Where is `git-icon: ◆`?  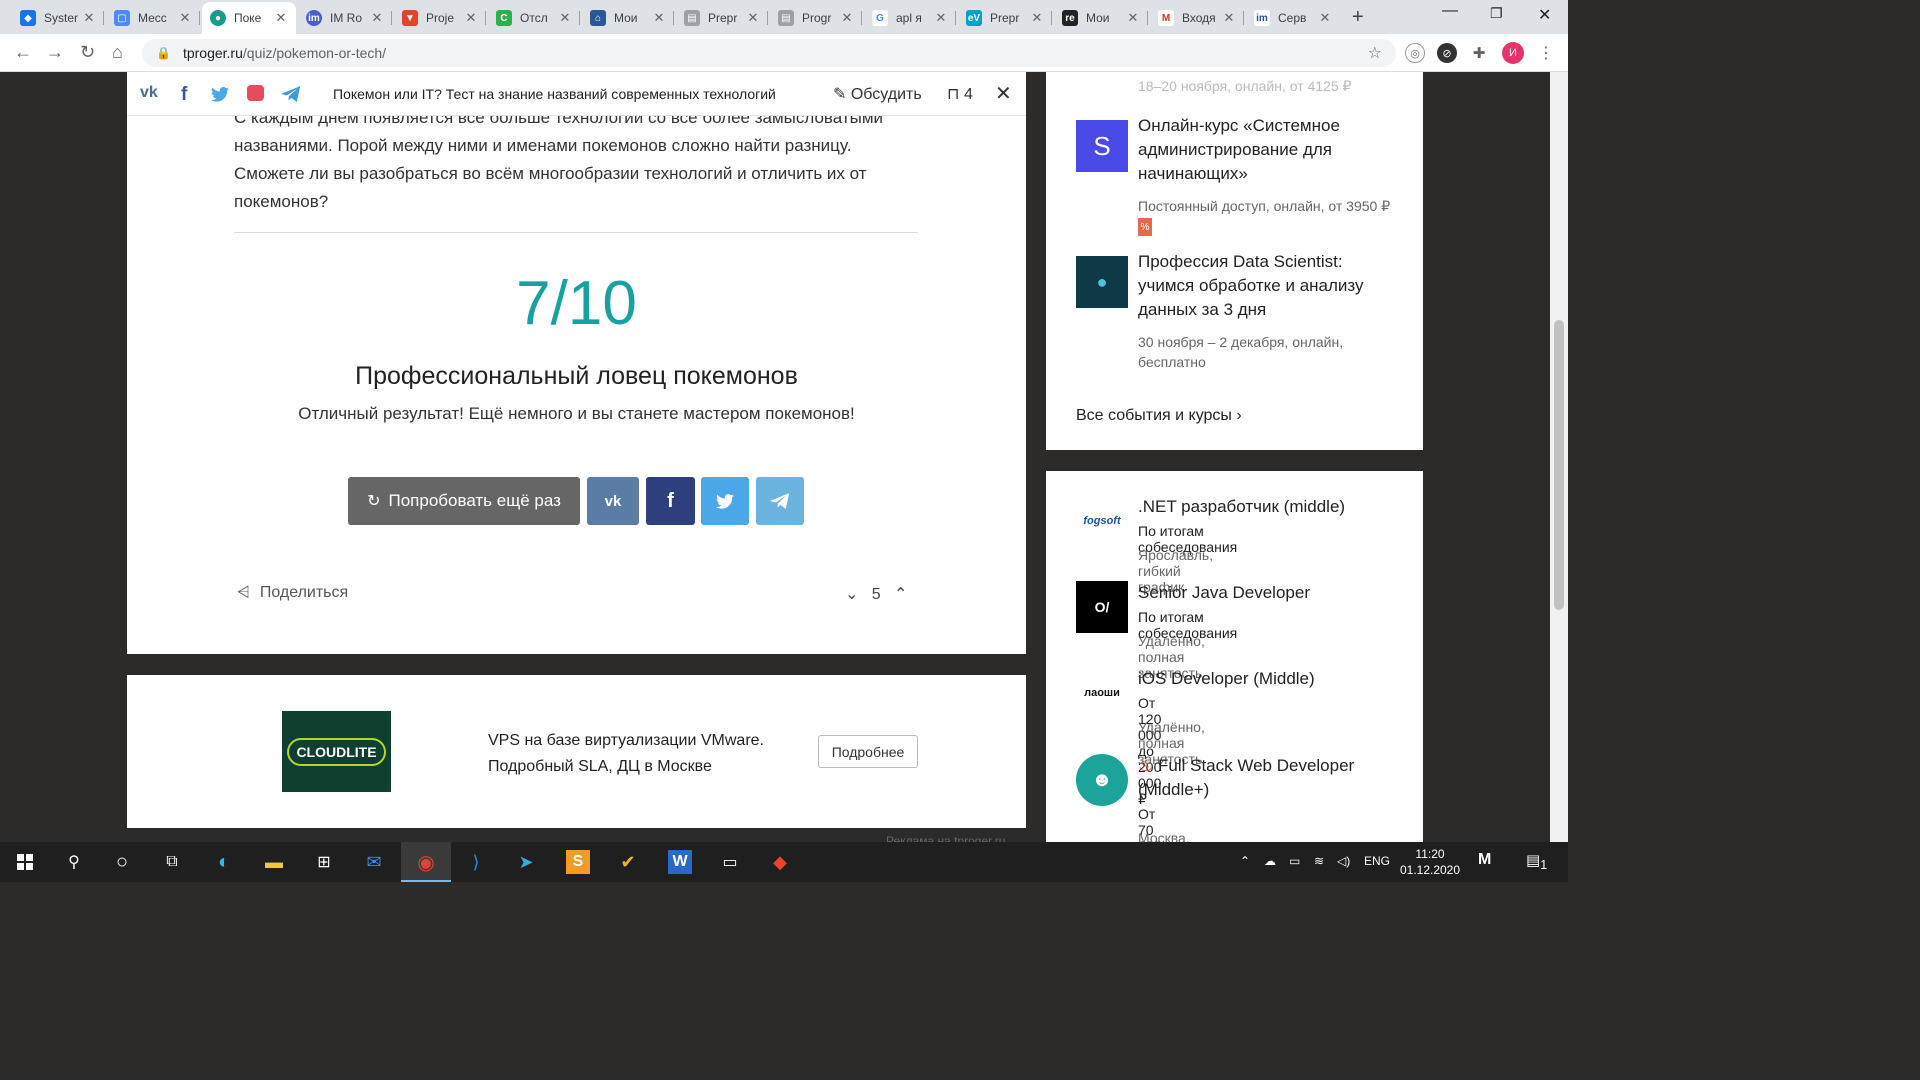
git-icon: ◆ is located at coordinates (780, 862).